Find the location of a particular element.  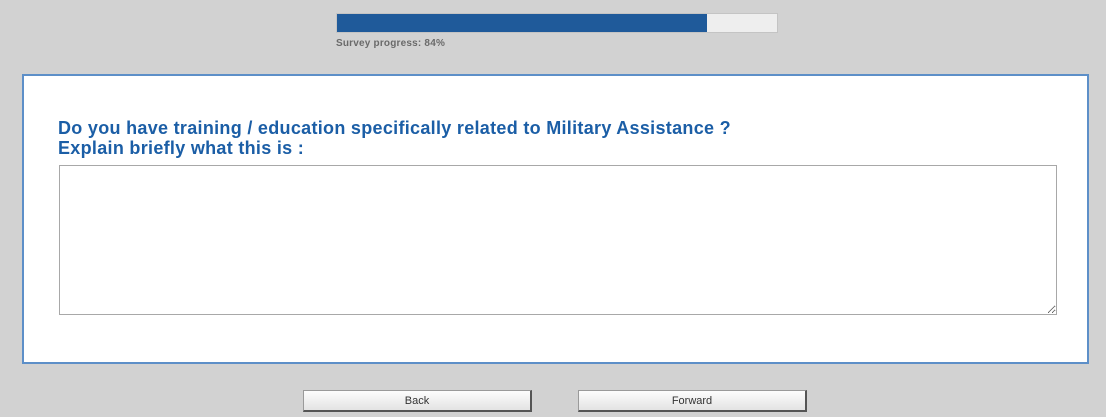

survey-progress-bar is located at coordinates (557, 23).